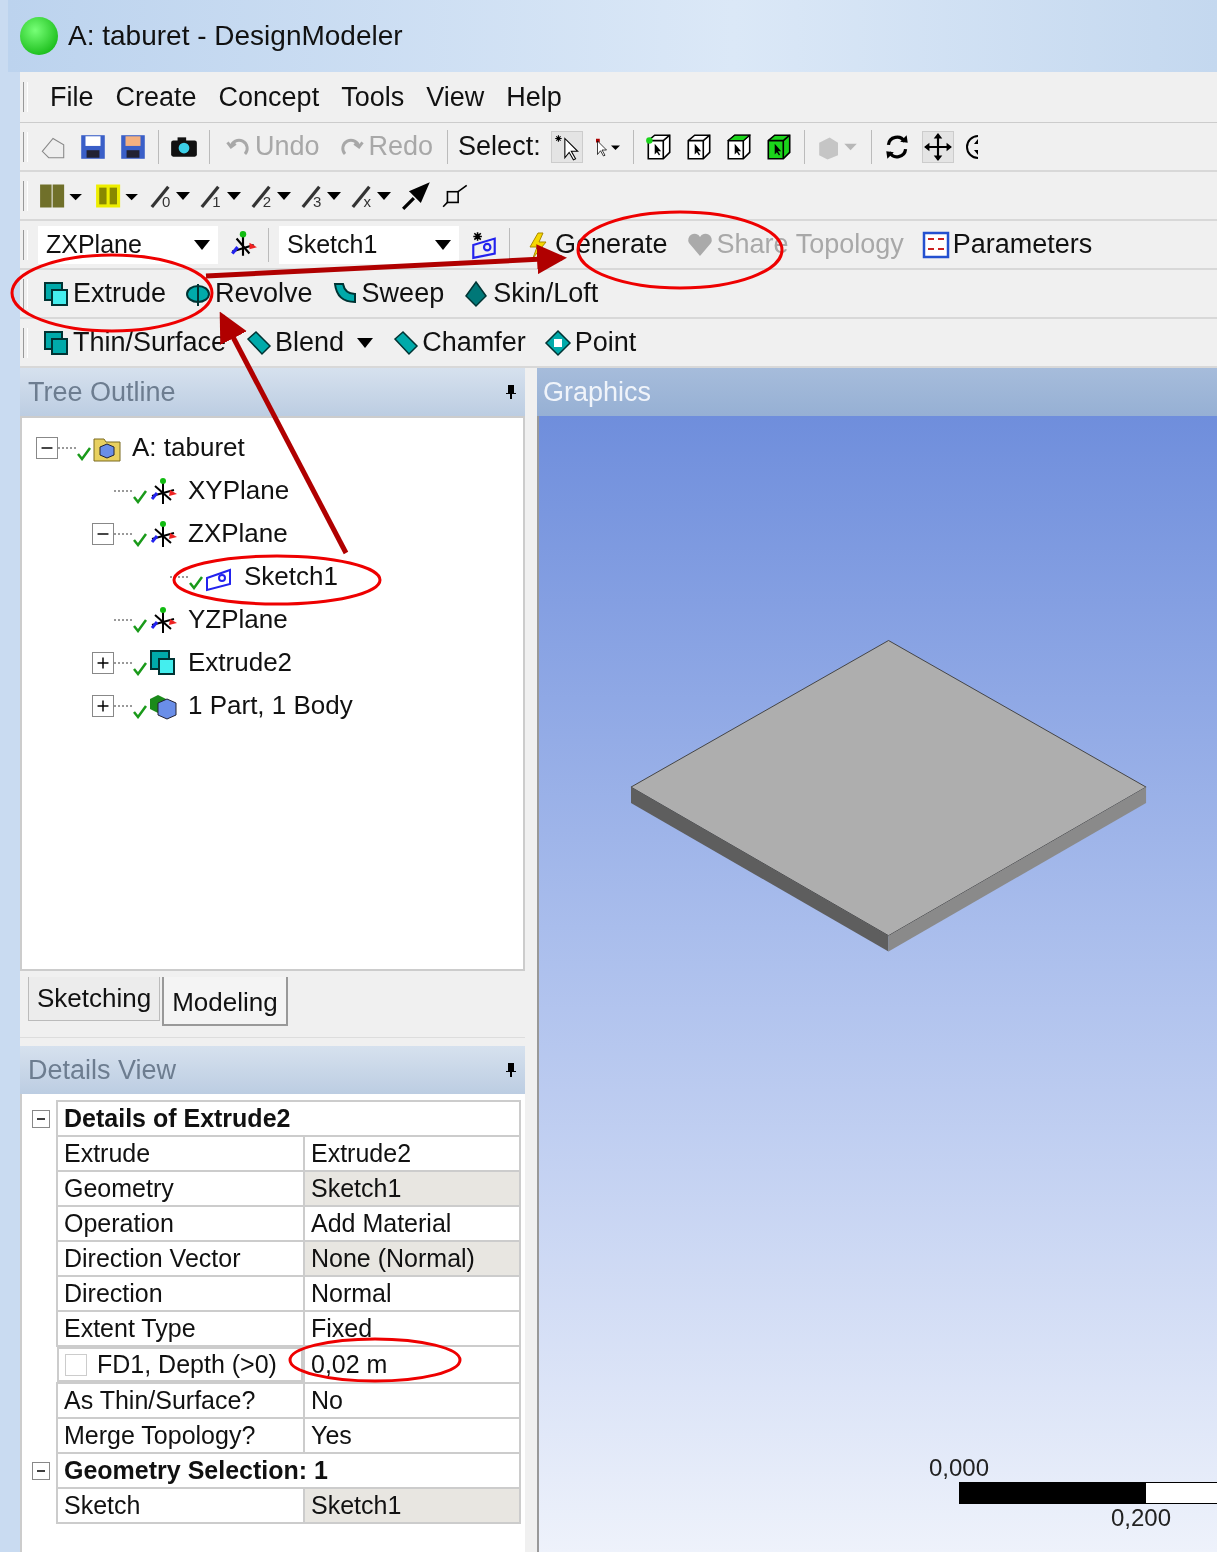  What do you see at coordinates (239, 490) in the screenshot?
I see `tree-item: XYPlane` at bounding box center [239, 490].